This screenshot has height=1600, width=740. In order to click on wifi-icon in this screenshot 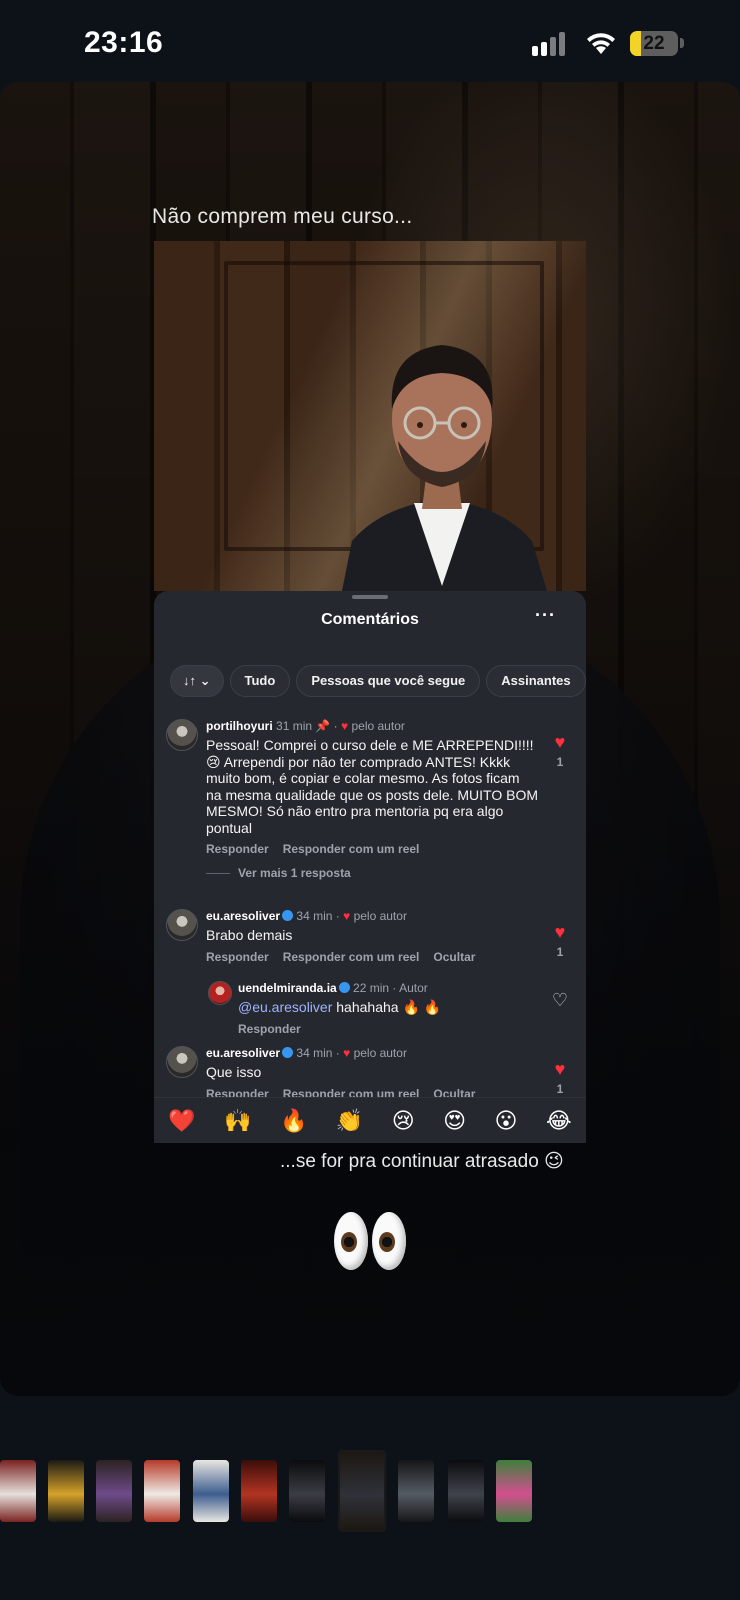, I will do `click(601, 43)`.